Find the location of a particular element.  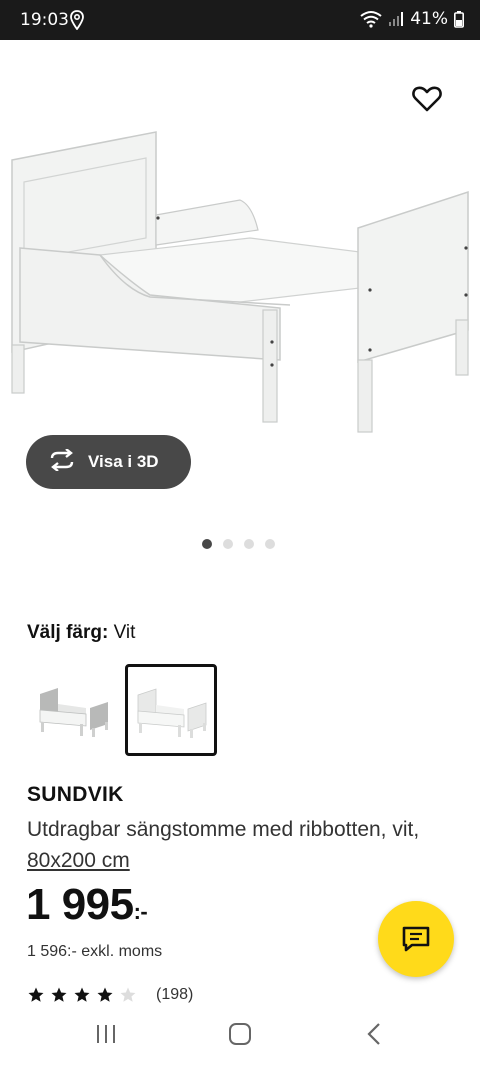

rating-count: (198) is located at coordinates (175, 994).